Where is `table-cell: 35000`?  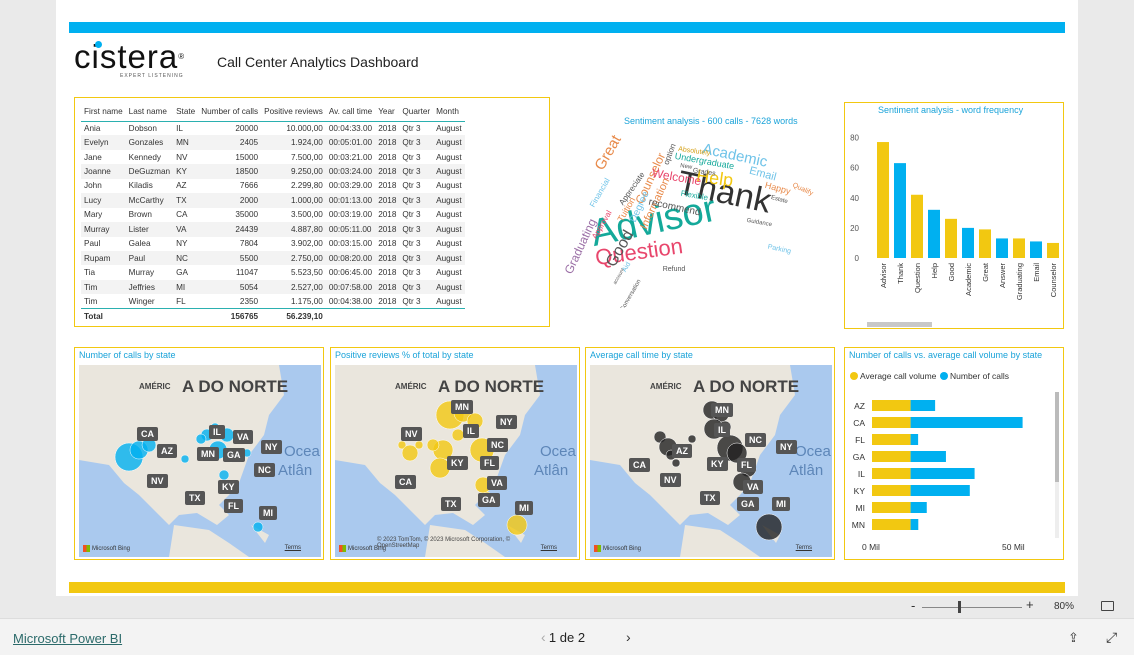 table-cell: 35000 is located at coordinates (247, 215).